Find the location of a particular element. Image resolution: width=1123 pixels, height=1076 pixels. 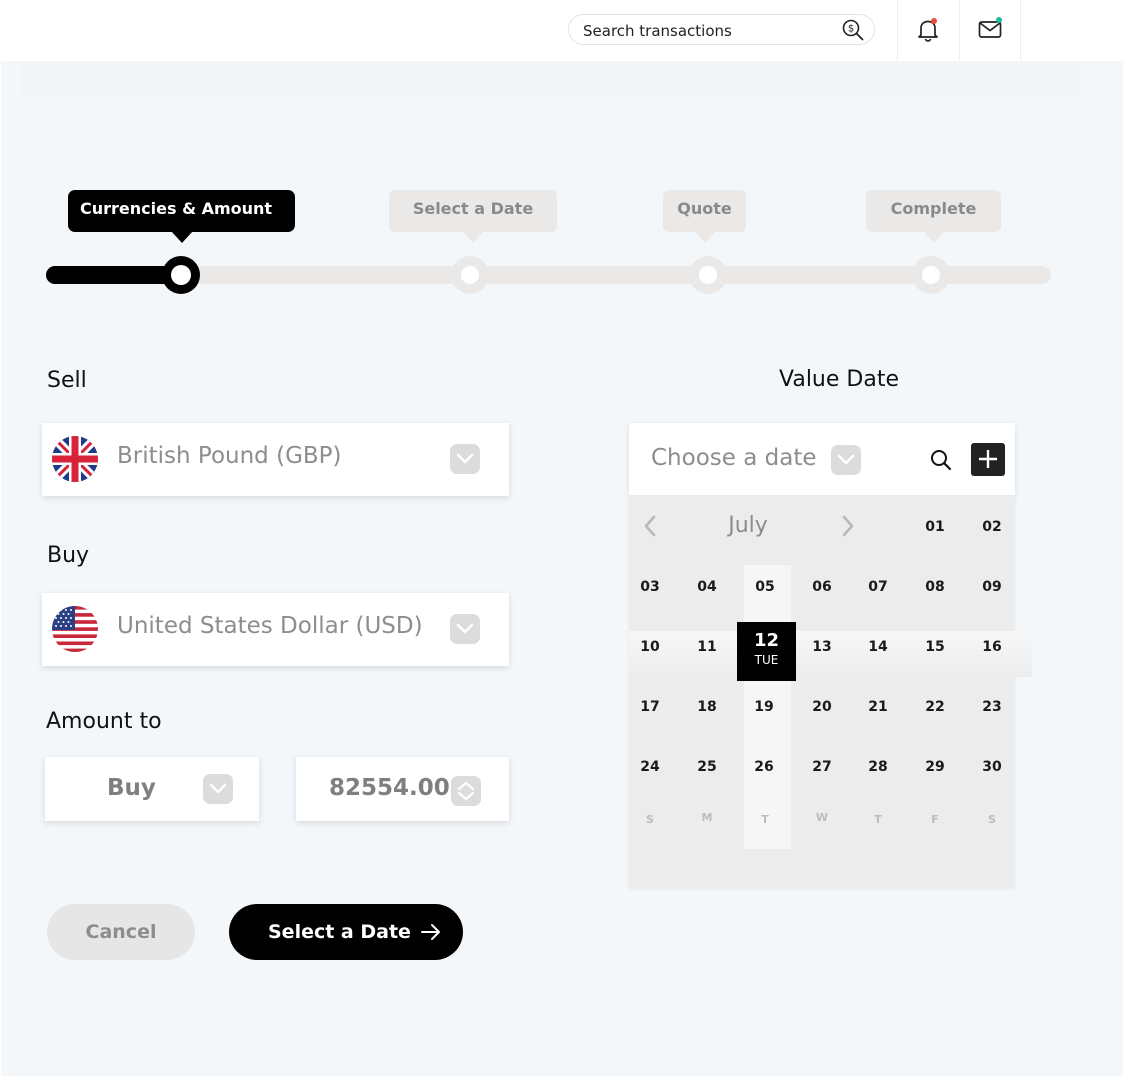

chevron-right-icon is located at coordinates (848, 526).